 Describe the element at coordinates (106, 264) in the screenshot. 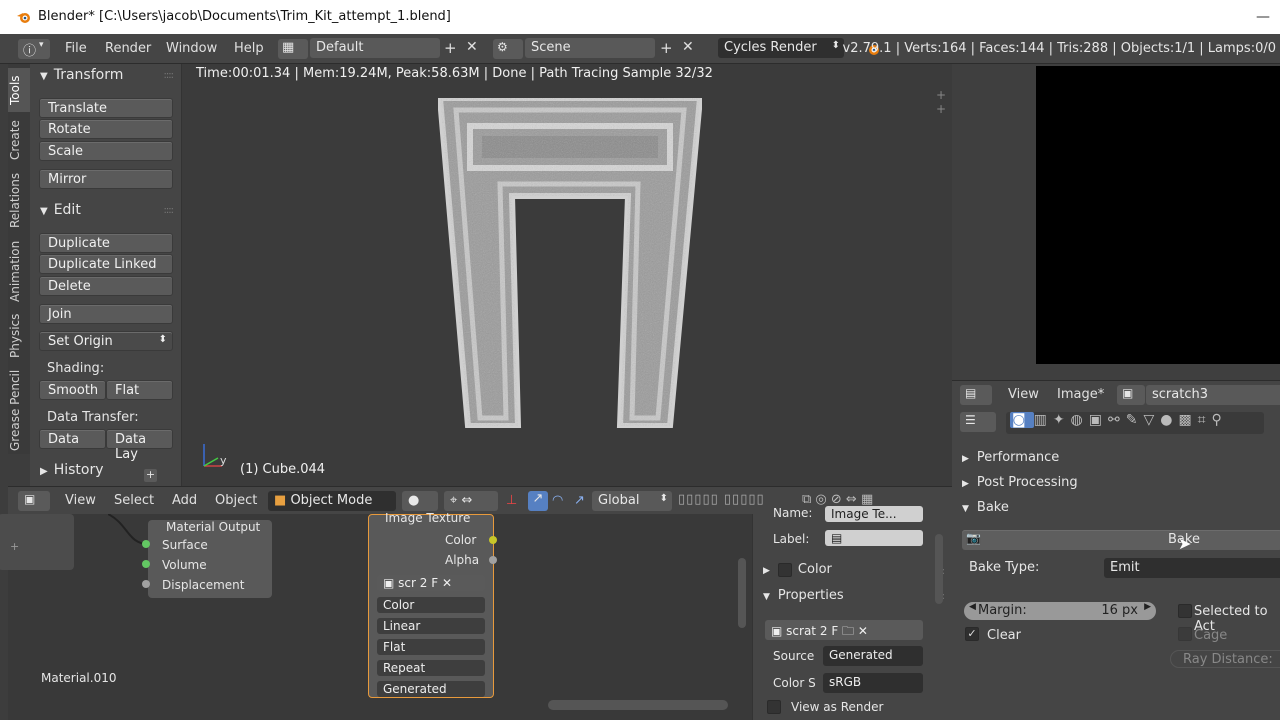

I see `duplicate-linked-button: Duplicate Linked` at that location.